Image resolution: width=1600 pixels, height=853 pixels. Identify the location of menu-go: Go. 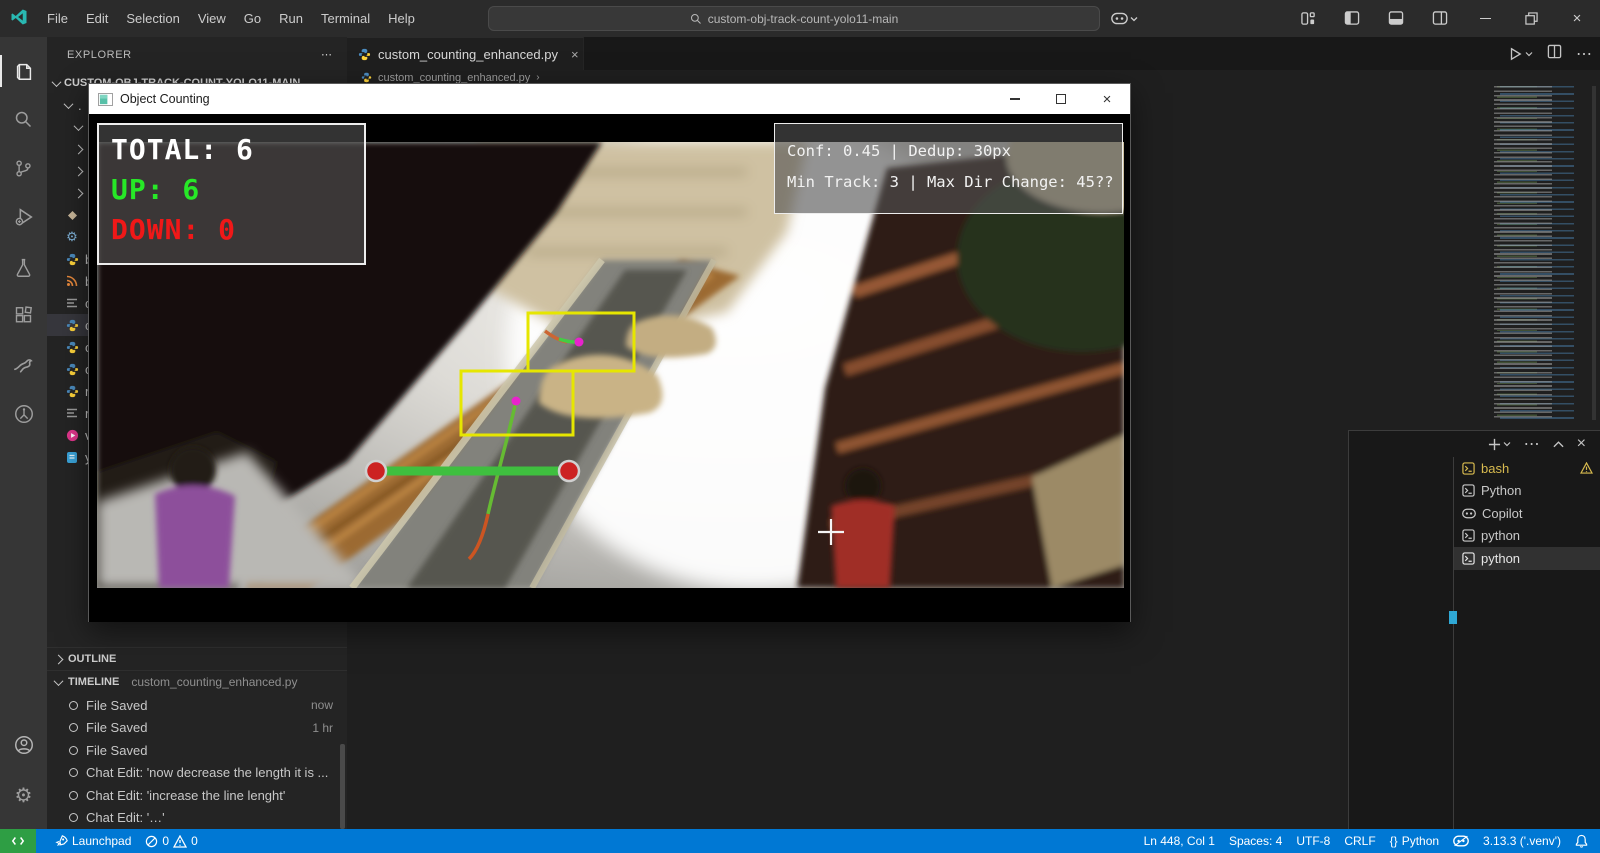
(252, 18).